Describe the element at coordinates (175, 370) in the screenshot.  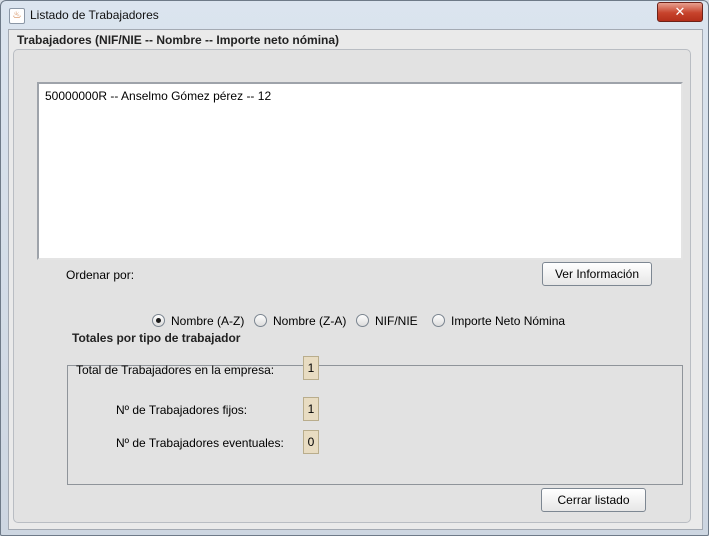
I see `total-label: Total de Trabajadores en la empresa:` at that location.